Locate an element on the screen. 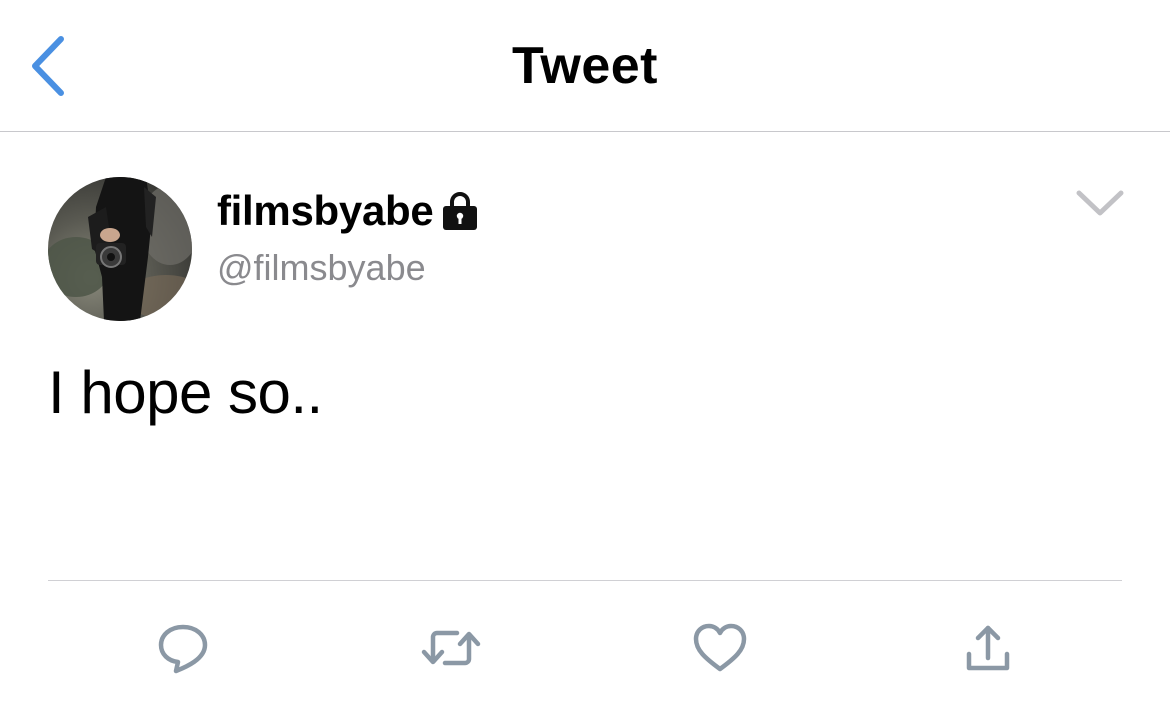 This screenshot has width=1170, height=710. retweet-button is located at coordinates (451, 648).